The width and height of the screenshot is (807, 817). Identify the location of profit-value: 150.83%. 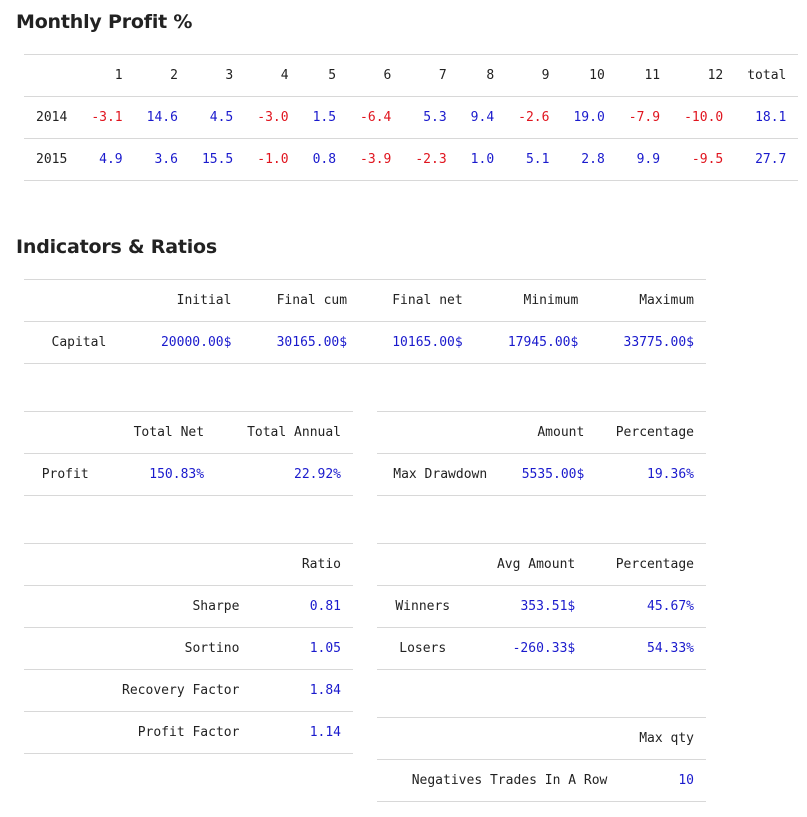
(177, 474).